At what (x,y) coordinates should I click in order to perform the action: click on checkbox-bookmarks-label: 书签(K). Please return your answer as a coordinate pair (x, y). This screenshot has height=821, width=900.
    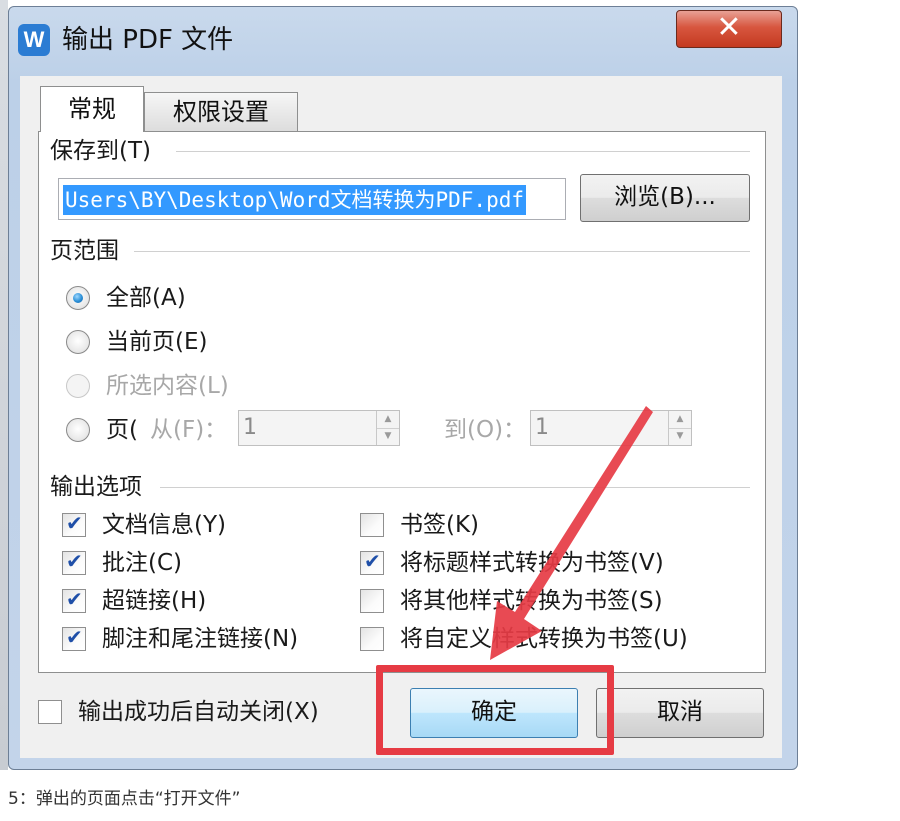
    Looking at the image, I should click on (440, 525).